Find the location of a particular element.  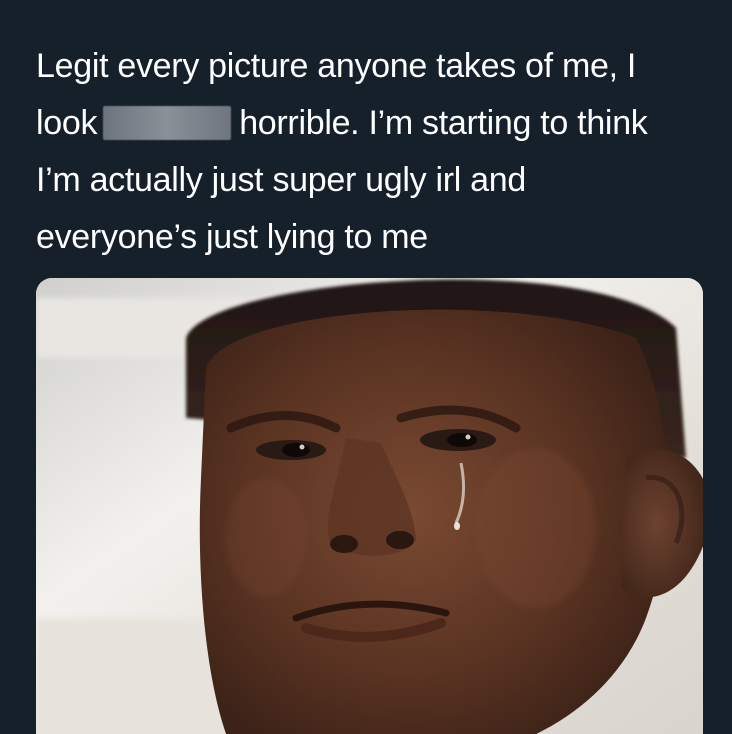

redaction-bar is located at coordinates (167, 123).